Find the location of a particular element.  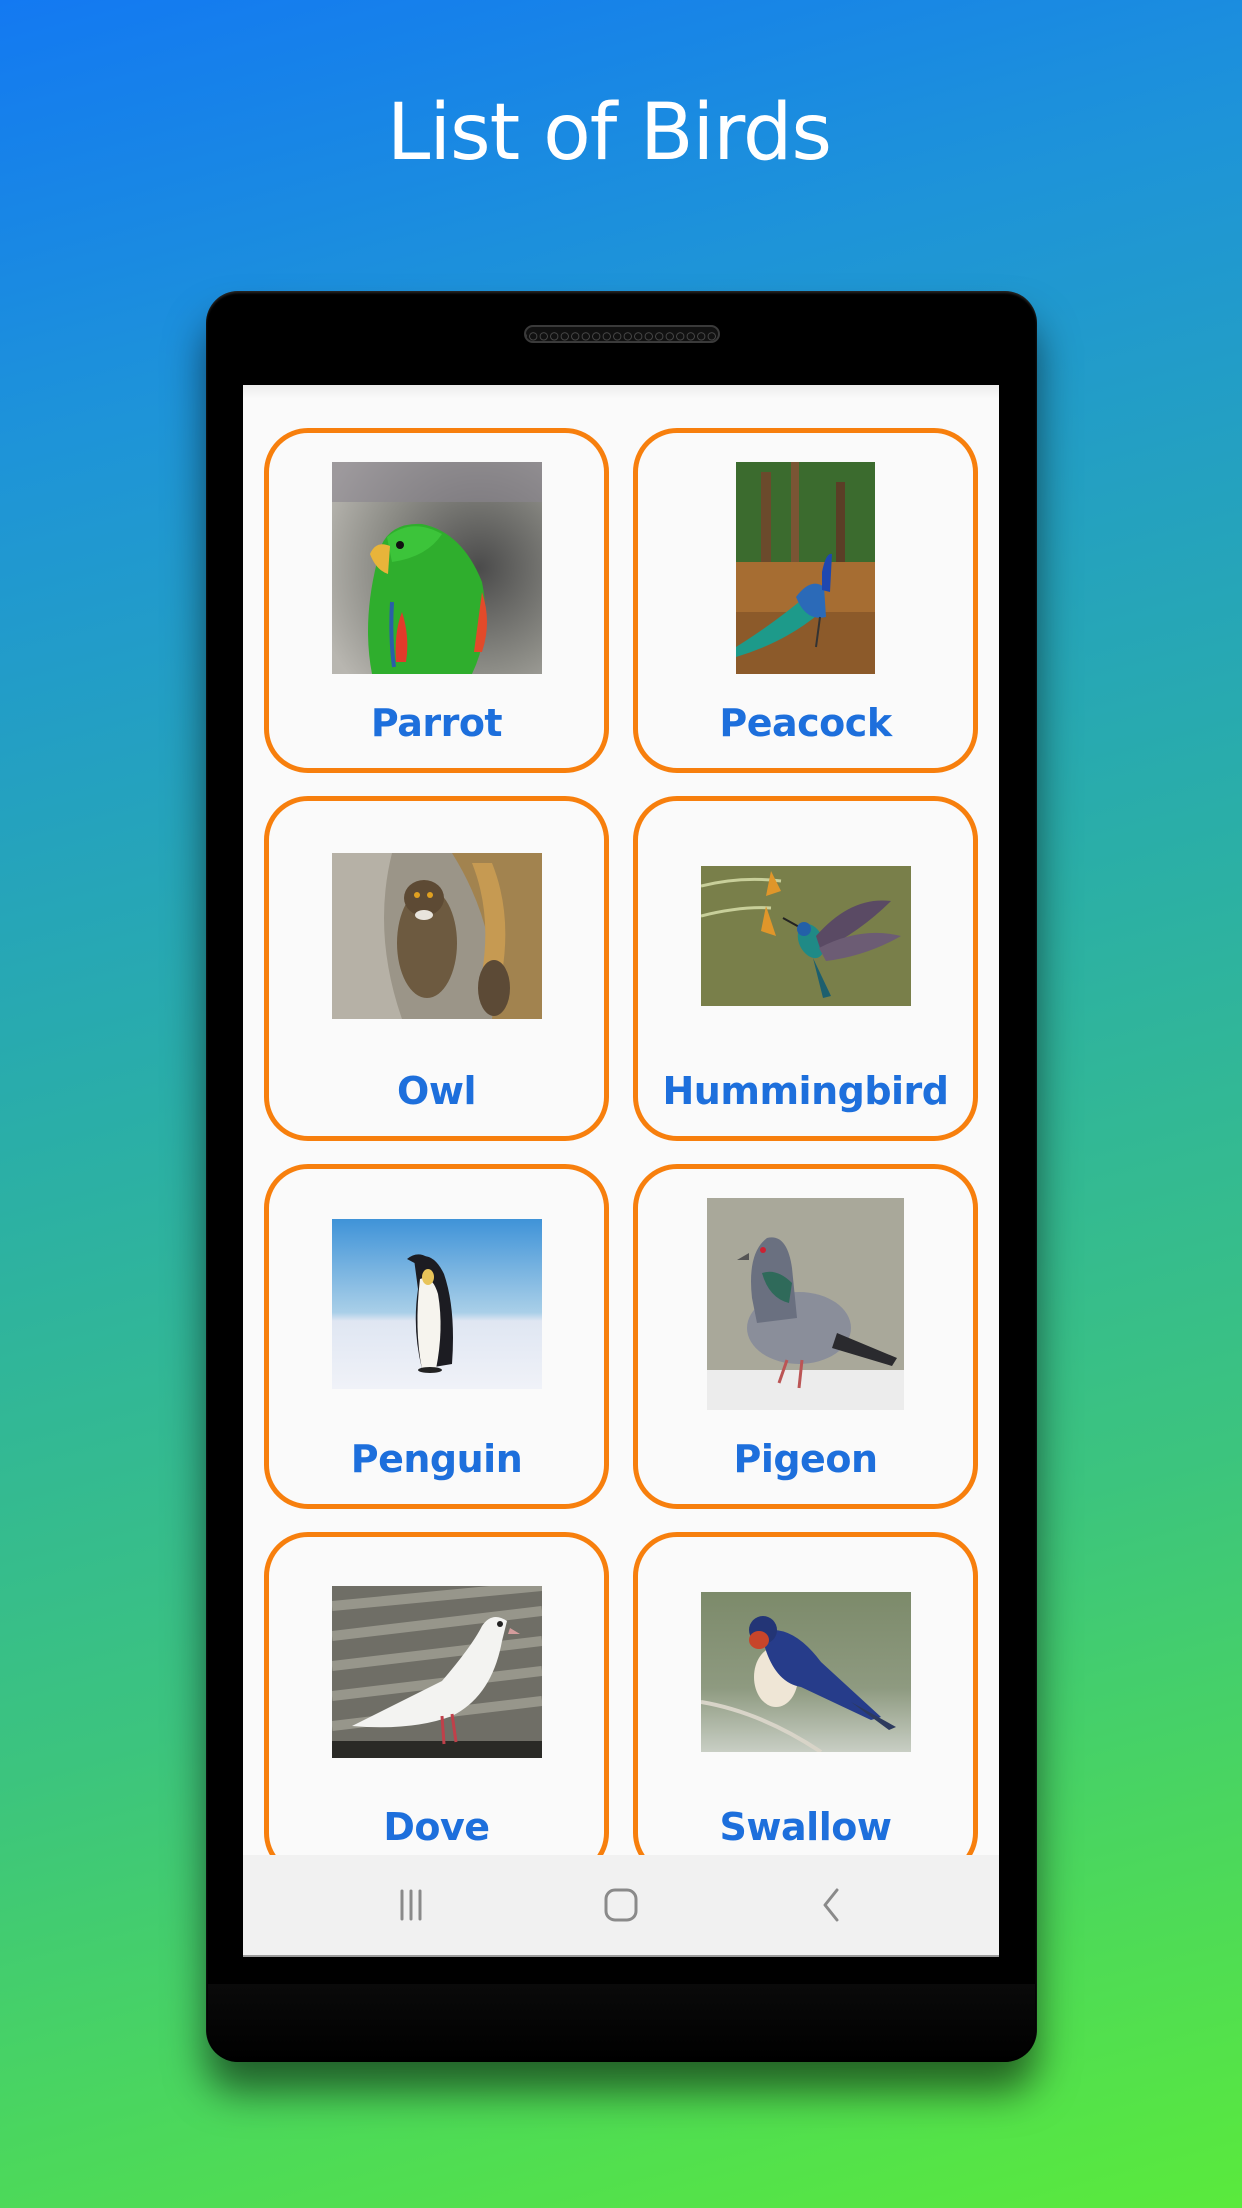

bird-card-dove: Dove is located at coordinates (436, 1704).